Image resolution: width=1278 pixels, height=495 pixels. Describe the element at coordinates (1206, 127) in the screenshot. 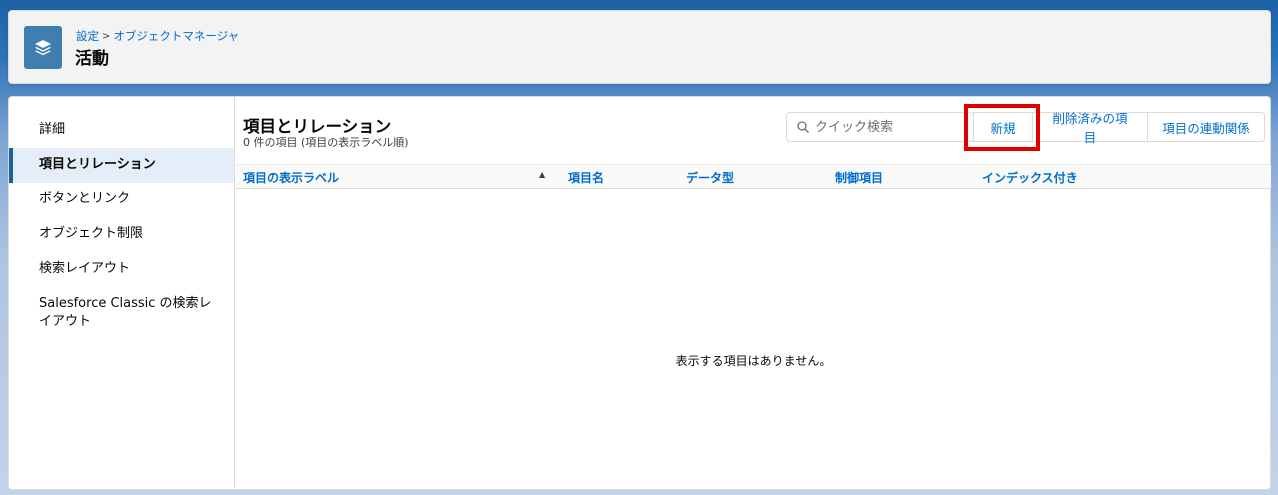

I see `field-dependencies-button: 項目の連動関係` at that location.